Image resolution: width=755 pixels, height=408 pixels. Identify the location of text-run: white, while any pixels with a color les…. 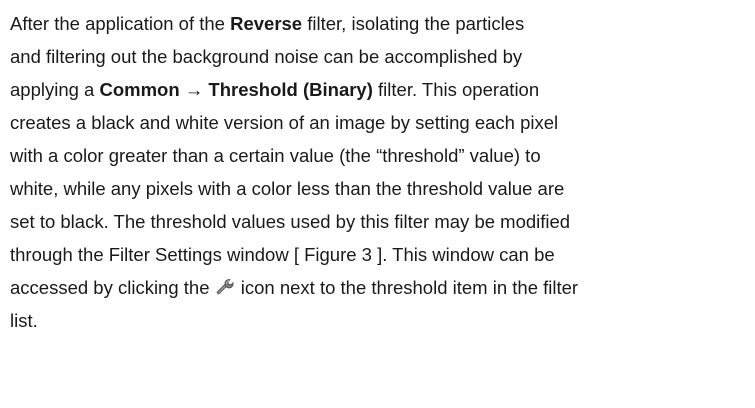
(287, 188).